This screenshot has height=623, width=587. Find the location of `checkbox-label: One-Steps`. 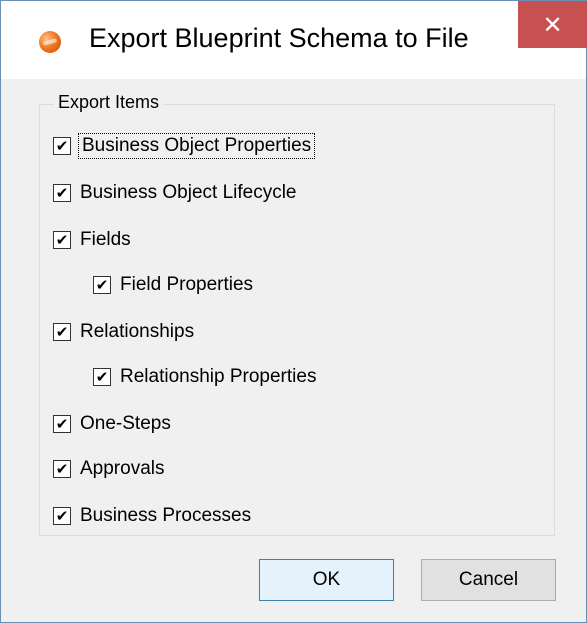

checkbox-label: One-Steps is located at coordinates (125, 423).